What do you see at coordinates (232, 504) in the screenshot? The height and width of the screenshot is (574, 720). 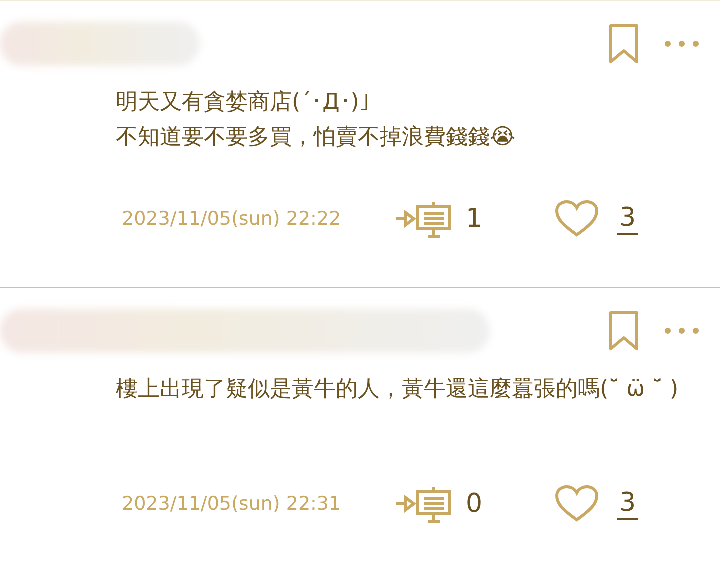 I see `comment-date: 2023/11/05(sun) 22:31` at bounding box center [232, 504].